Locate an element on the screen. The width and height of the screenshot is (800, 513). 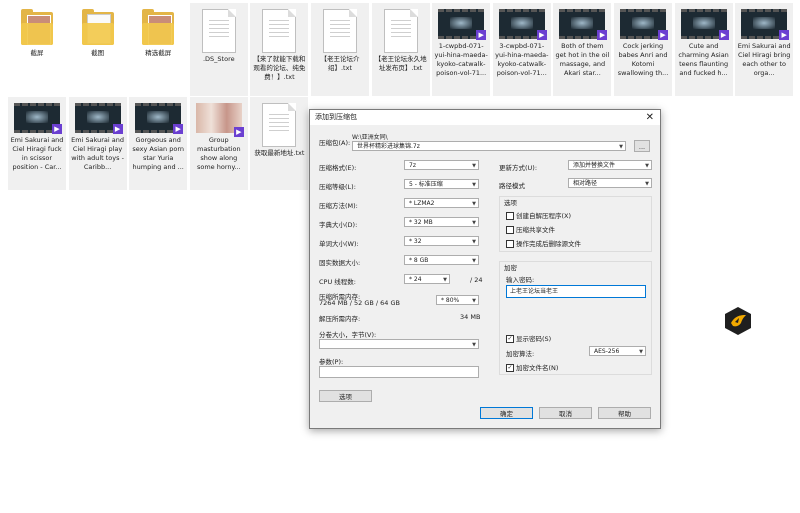
file-item: 截屏 is located at coordinates (37, 49).